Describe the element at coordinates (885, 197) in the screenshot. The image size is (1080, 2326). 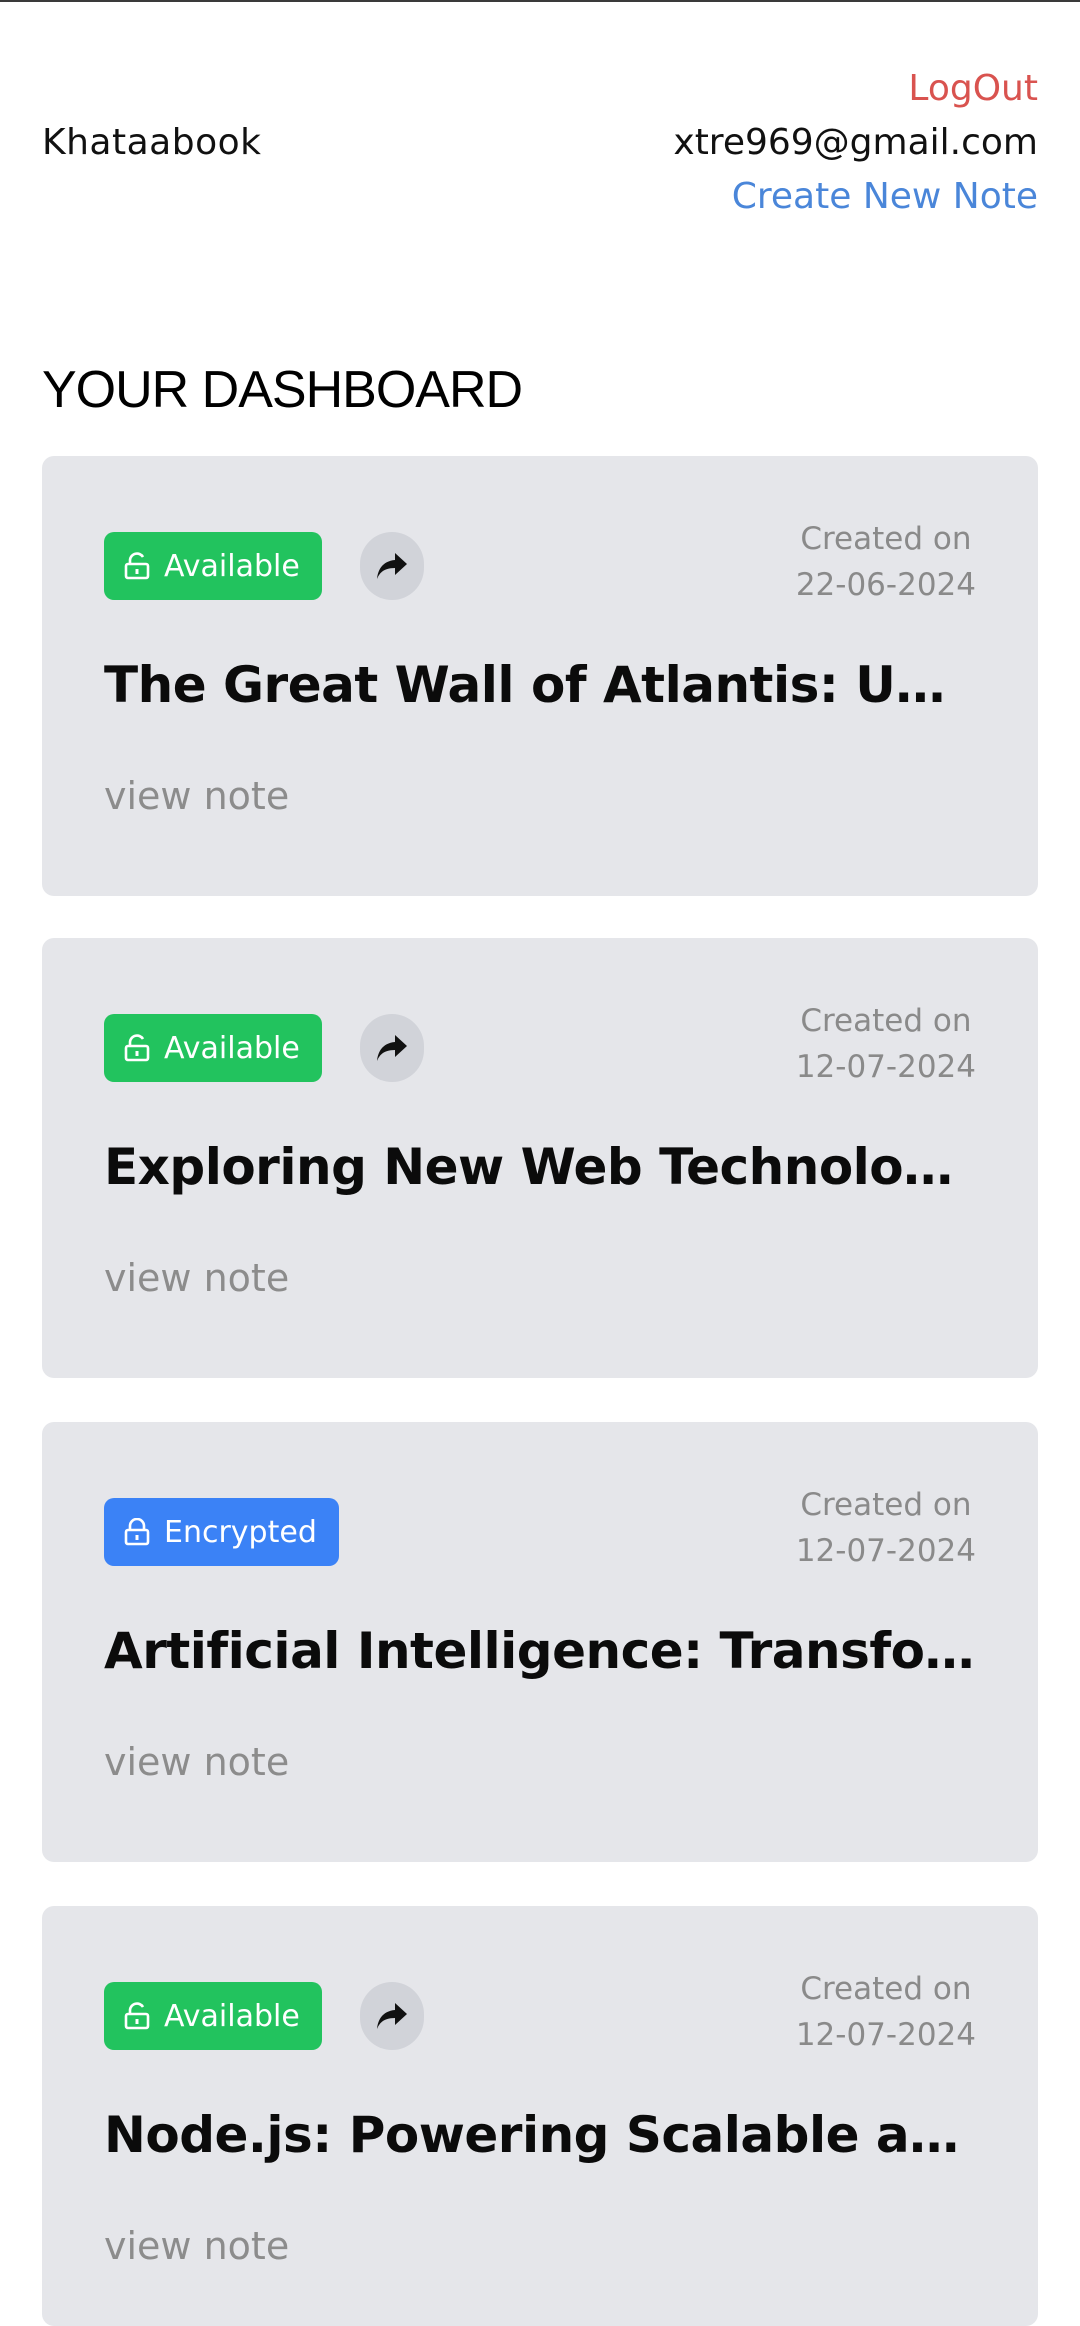
I see `create-note-link: Create New Note` at that location.